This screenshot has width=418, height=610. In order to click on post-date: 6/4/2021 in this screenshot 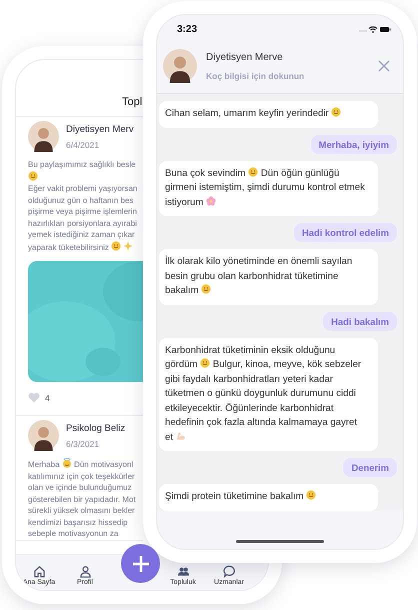, I will do `click(83, 145)`.